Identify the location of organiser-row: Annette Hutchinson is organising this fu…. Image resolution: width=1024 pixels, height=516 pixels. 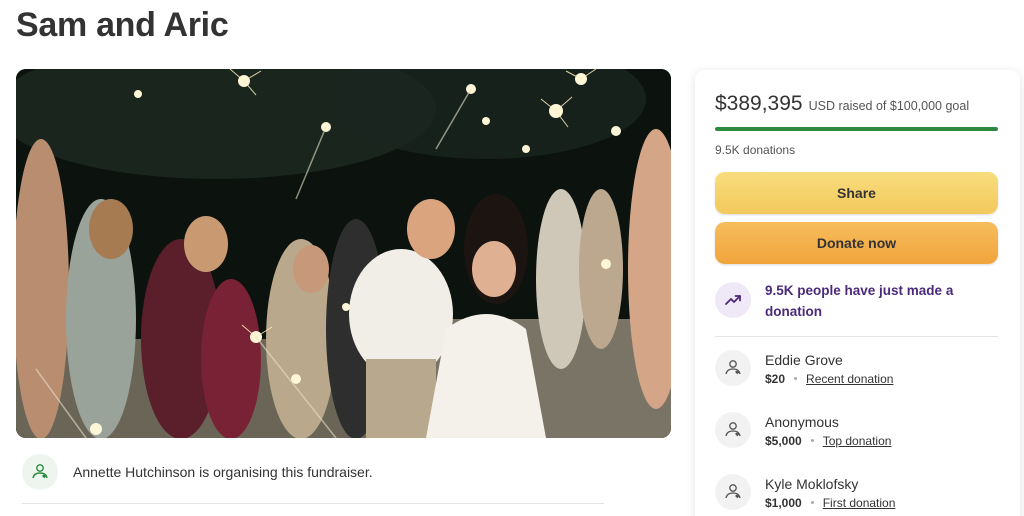
(197, 472).